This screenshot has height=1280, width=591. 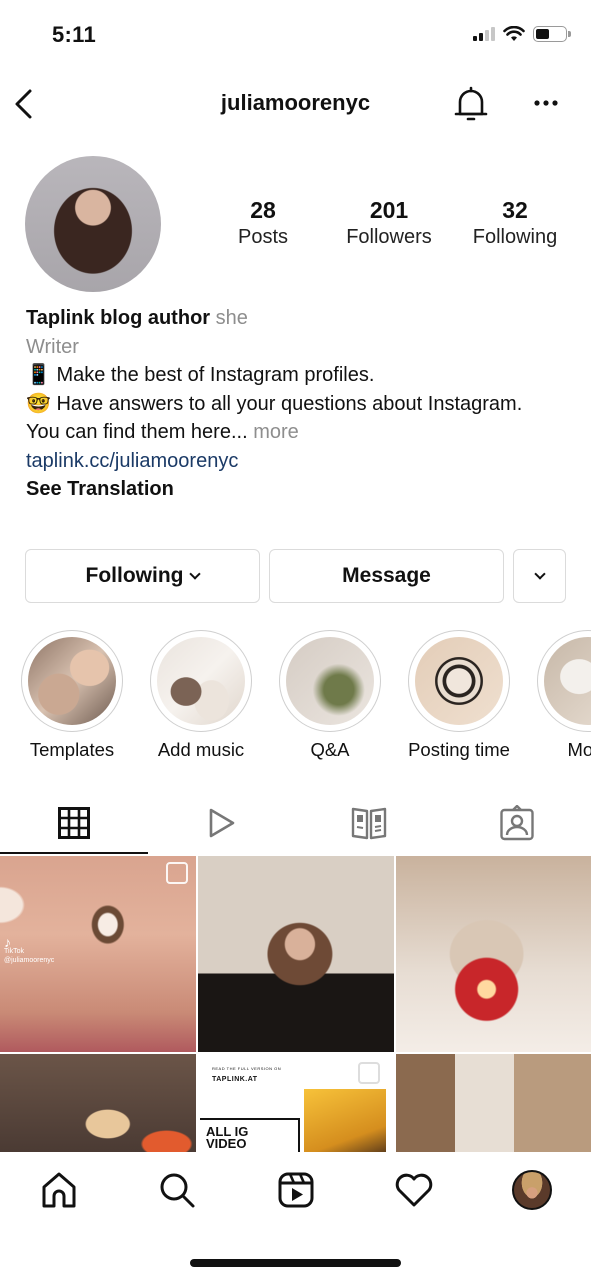 I want to click on story-highlights: Templates Add music Q&A Posting time Mom, so click(x=295, y=700).